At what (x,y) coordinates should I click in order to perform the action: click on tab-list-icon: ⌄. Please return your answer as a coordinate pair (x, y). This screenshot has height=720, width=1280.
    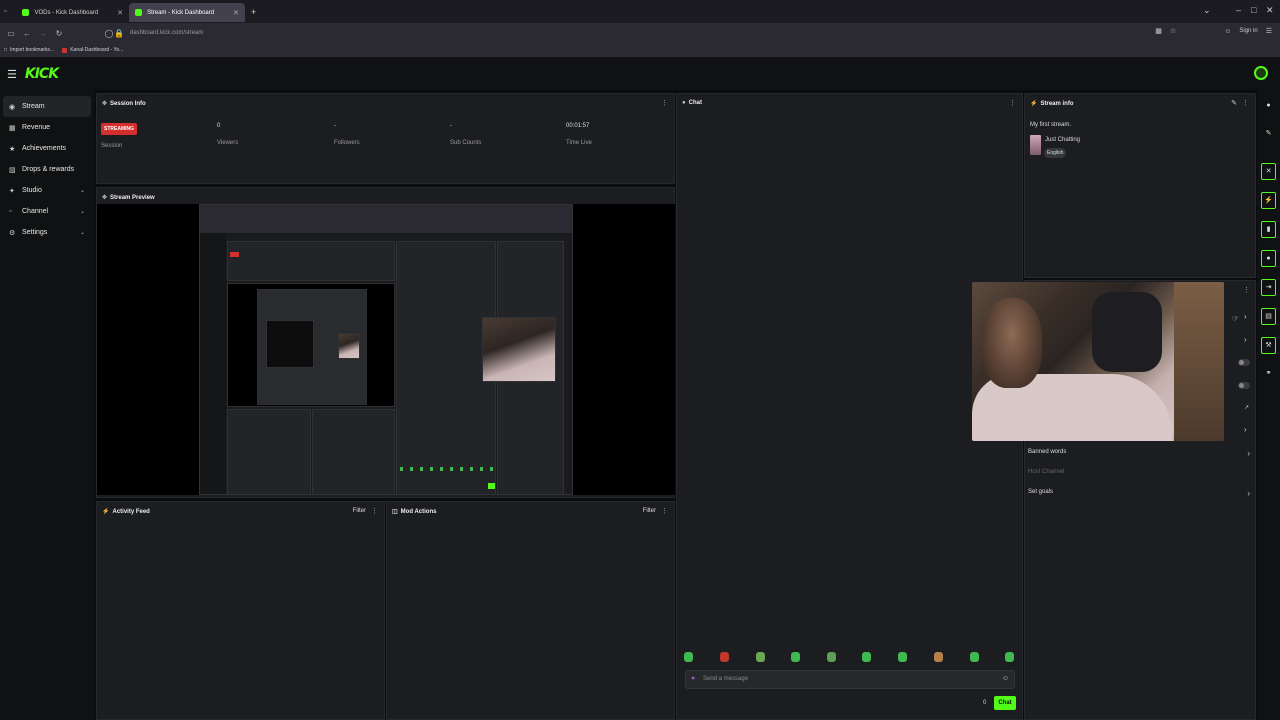
    Looking at the image, I should click on (1207, 10).